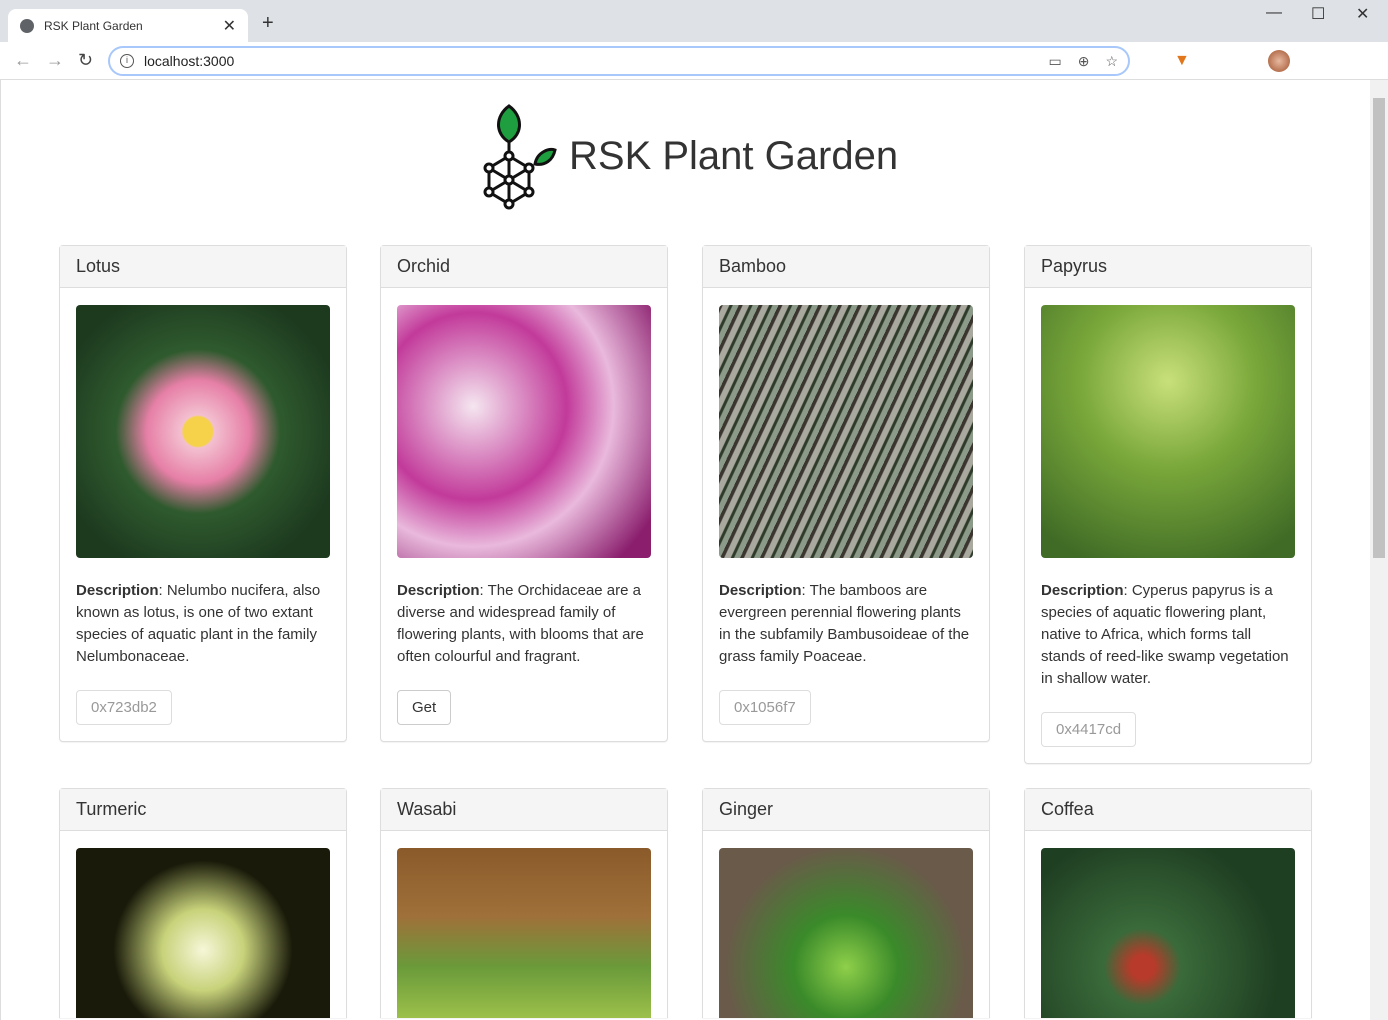  I want to click on page-title: RSK Plant Garden, so click(734, 155).